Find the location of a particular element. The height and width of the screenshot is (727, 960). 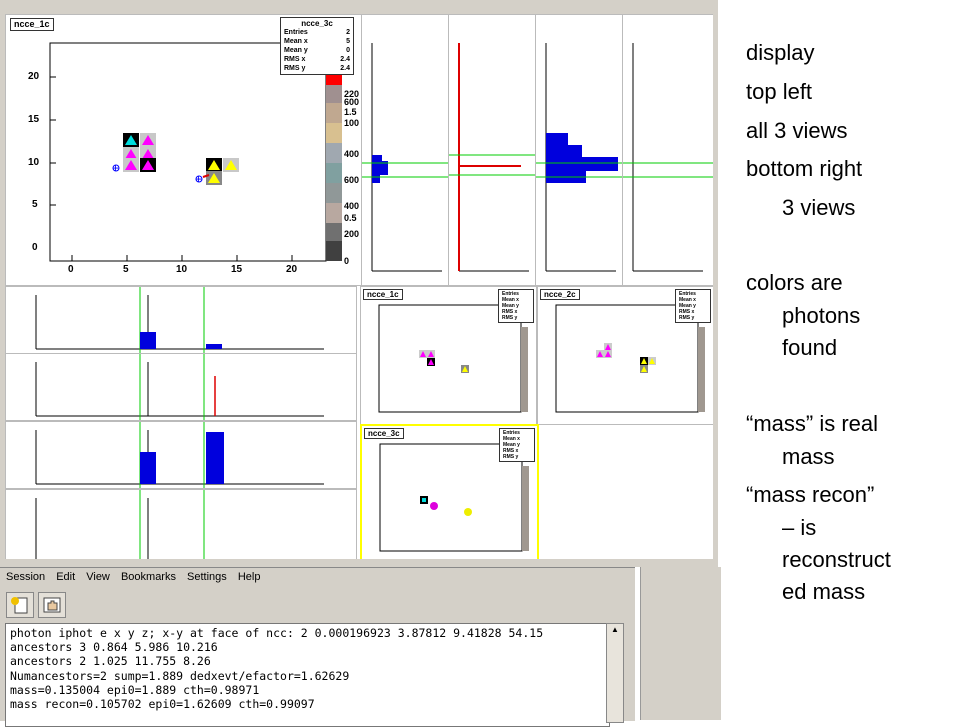

note-line: bottom right is located at coordinates (804, 168).